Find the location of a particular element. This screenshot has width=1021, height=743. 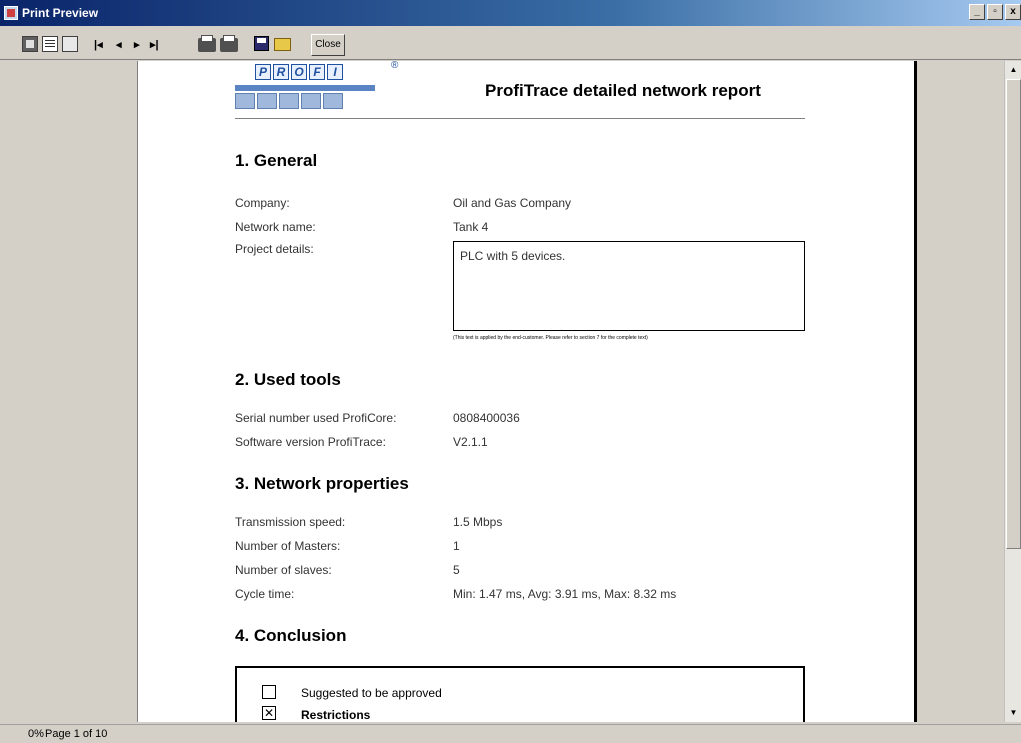

open-folder-icon is located at coordinates (282, 44).